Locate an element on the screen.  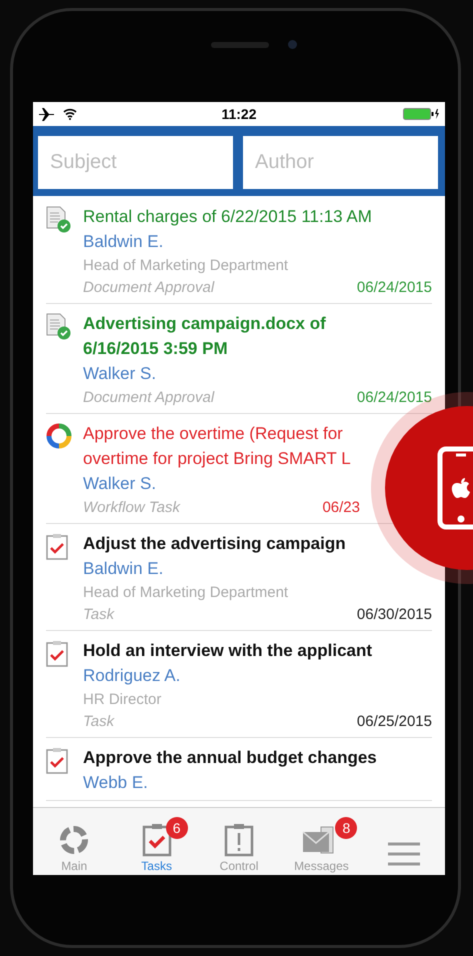
item-date: 06/30/2015 is located at coordinates (394, 615).